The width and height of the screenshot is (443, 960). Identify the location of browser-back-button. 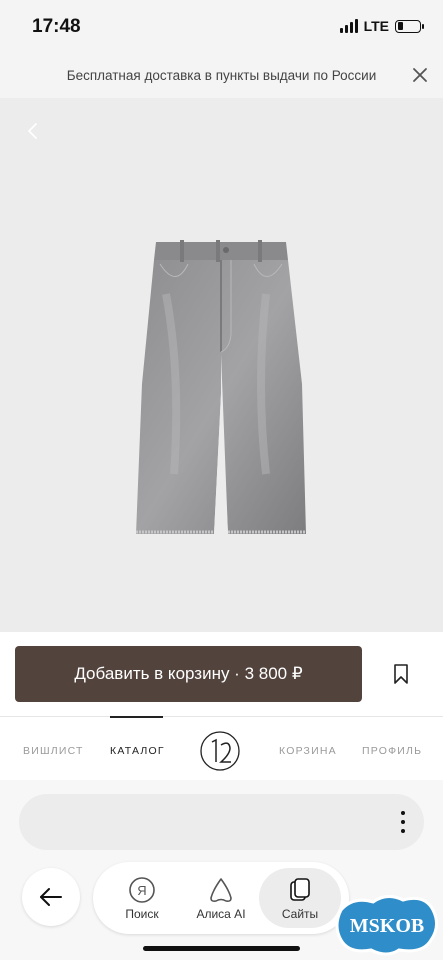
(51, 897).